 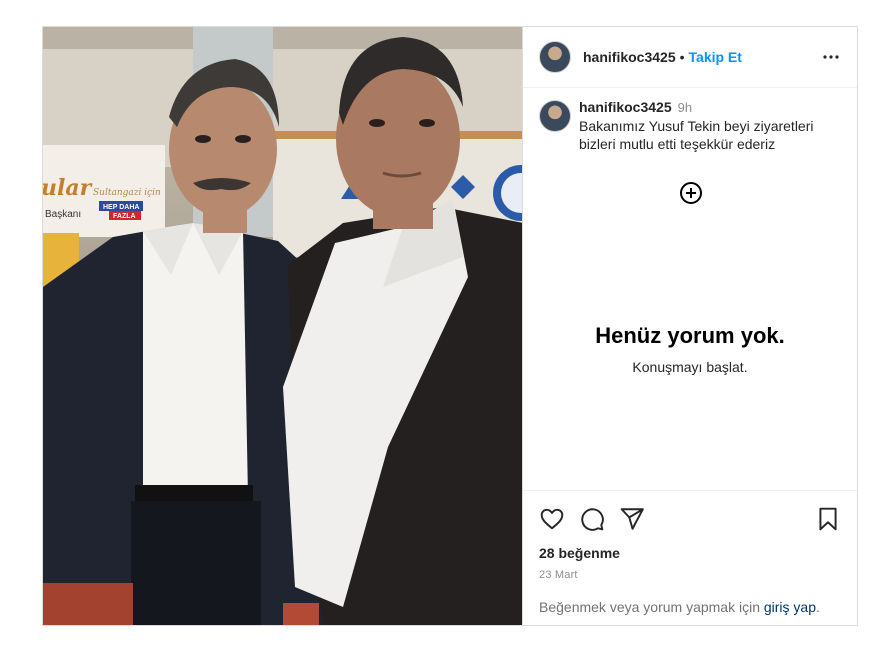 I want to click on post-header: hanifikoc3425 • Takip Et, so click(x=690, y=57).